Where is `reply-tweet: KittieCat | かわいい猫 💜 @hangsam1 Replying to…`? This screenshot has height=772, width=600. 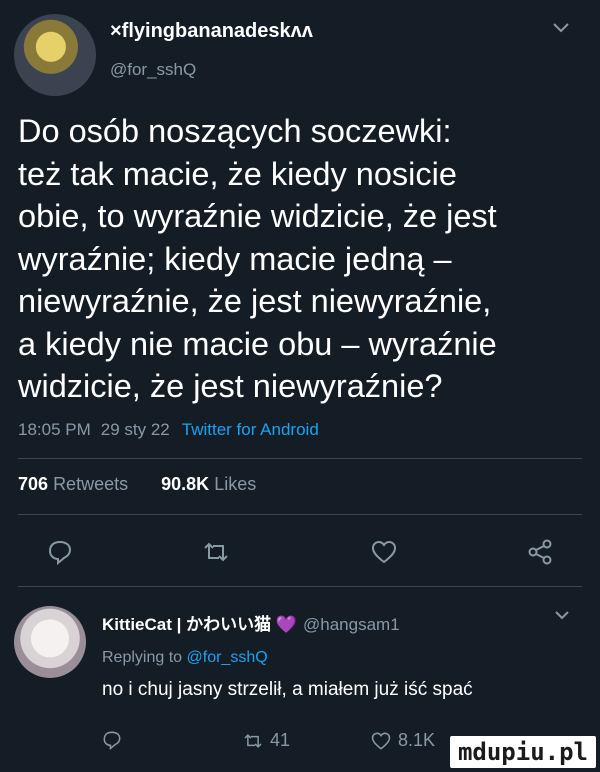 reply-tweet: KittieCat | かわいい猫 💜 @hangsam1 Replying to… is located at coordinates (342, 655).